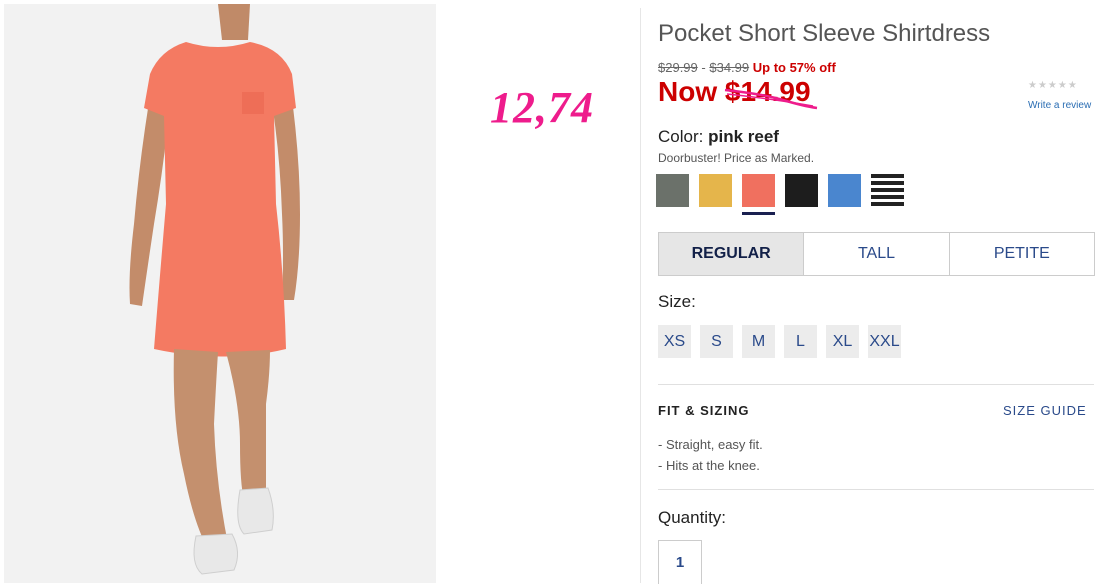 The width and height of the screenshot is (1116, 584). I want to click on tab-petite: PETITE, so click(1021, 254).